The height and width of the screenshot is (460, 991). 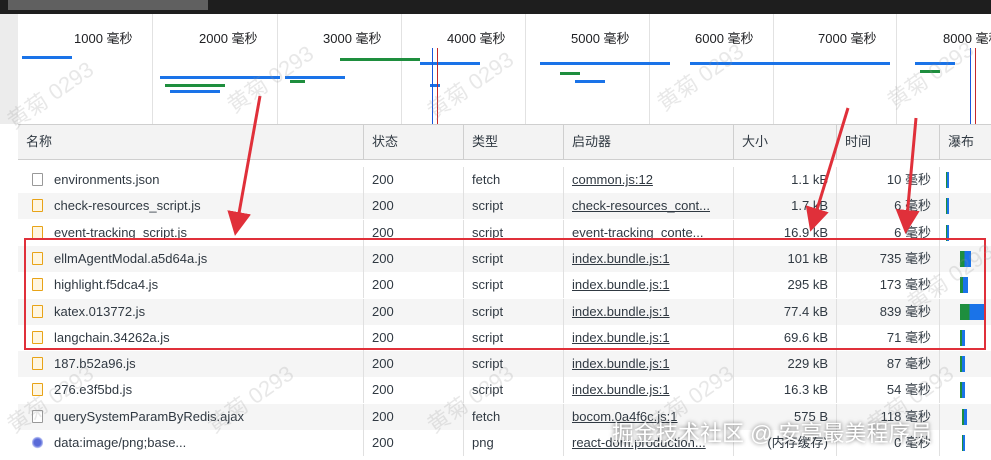 What do you see at coordinates (887, 142) in the screenshot?
I see `column-header-time: 时间` at bounding box center [887, 142].